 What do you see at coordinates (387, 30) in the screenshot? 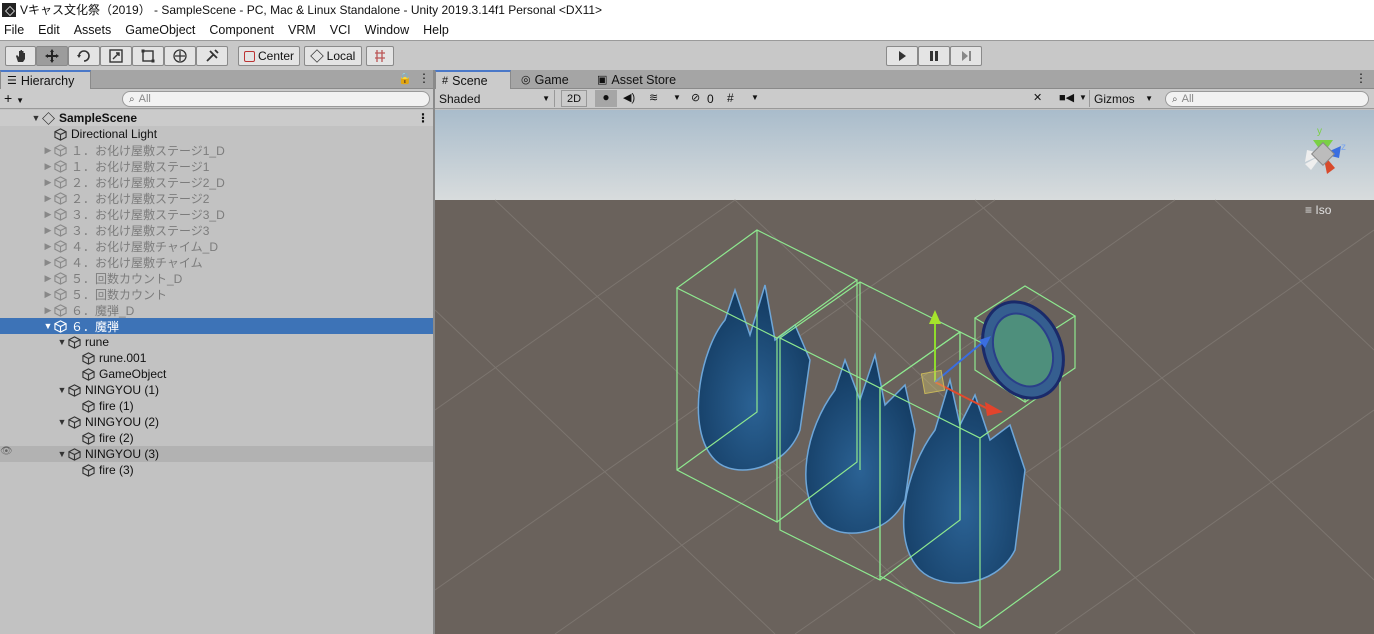
I see `menu-window: Window` at bounding box center [387, 30].